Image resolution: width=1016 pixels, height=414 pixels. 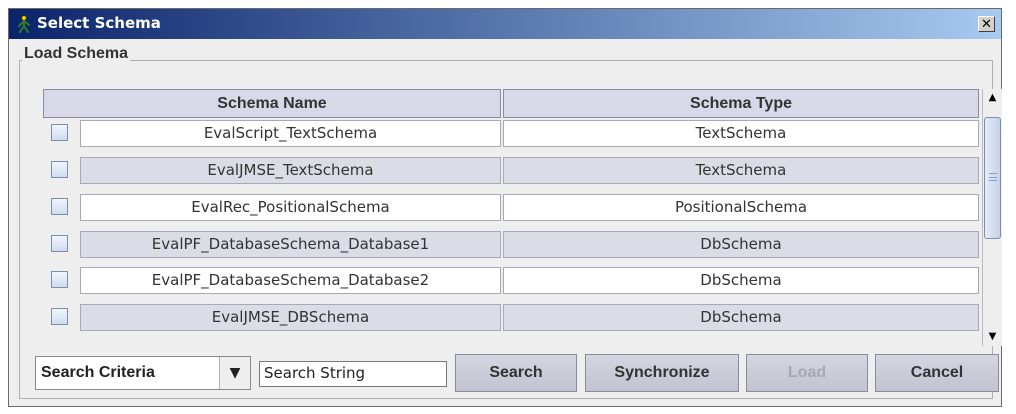 I want to click on scroll-up-arrow-icon: ▲, so click(x=992, y=98).